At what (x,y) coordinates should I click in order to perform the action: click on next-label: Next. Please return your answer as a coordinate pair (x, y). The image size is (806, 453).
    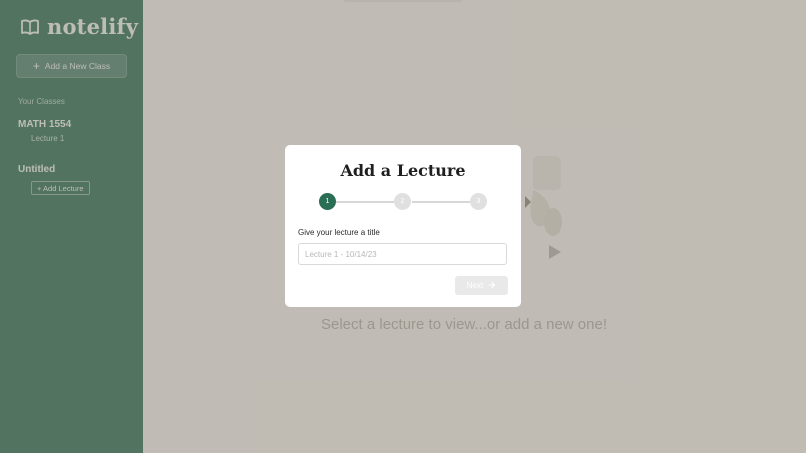
    Looking at the image, I should click on (475, 285).